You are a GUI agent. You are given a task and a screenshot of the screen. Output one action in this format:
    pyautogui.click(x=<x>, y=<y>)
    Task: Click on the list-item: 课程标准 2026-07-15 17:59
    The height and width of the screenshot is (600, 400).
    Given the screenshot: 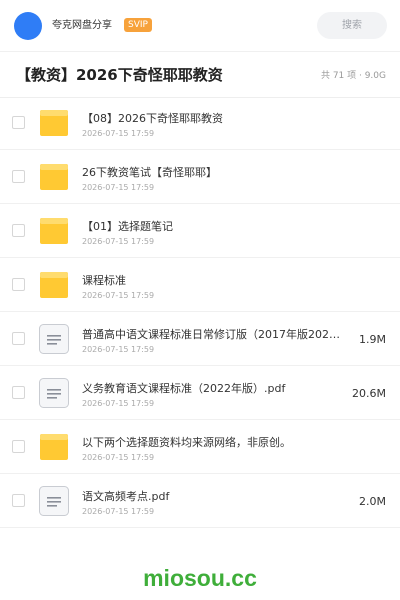 What is the action you would take?
    pyautogui.click(x=200, y=285)
    